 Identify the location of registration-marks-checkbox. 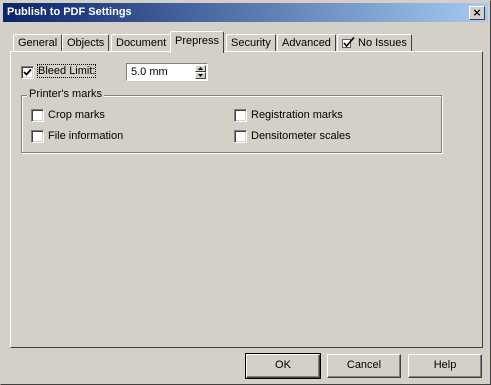
(240, 115).